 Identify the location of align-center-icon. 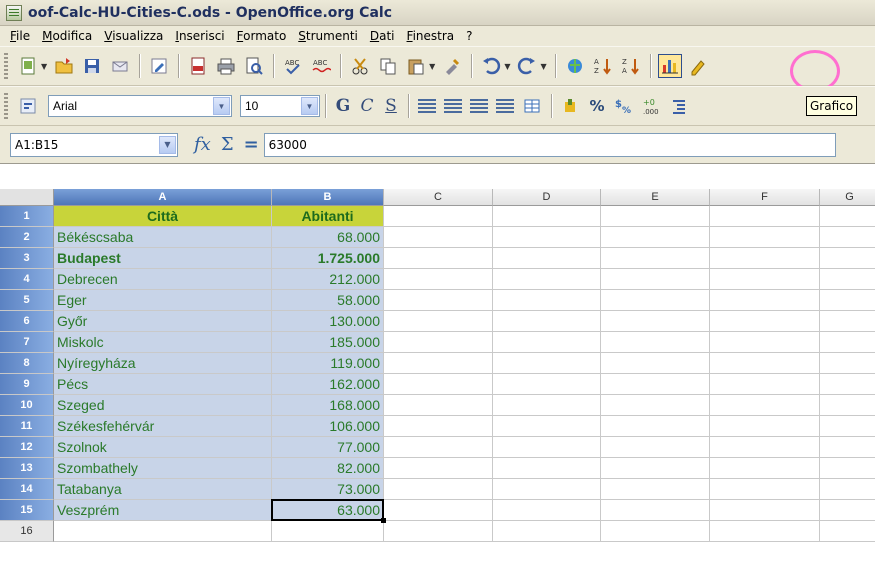
(453, 106).